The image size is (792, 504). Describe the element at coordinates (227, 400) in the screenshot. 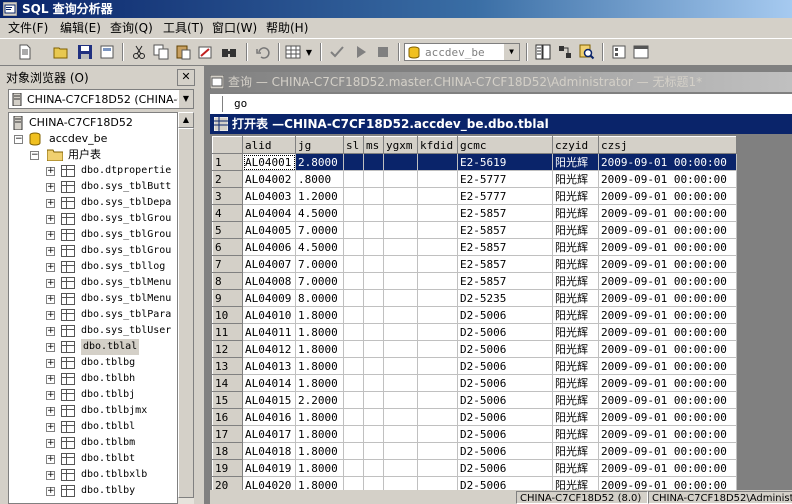

I see `row-number: 15` at that location.